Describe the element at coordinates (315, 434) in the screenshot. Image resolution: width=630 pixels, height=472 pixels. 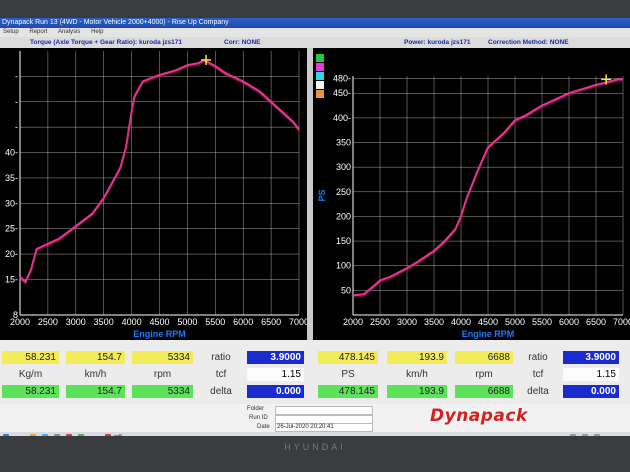
I see `taskbar: pdf` at that location.